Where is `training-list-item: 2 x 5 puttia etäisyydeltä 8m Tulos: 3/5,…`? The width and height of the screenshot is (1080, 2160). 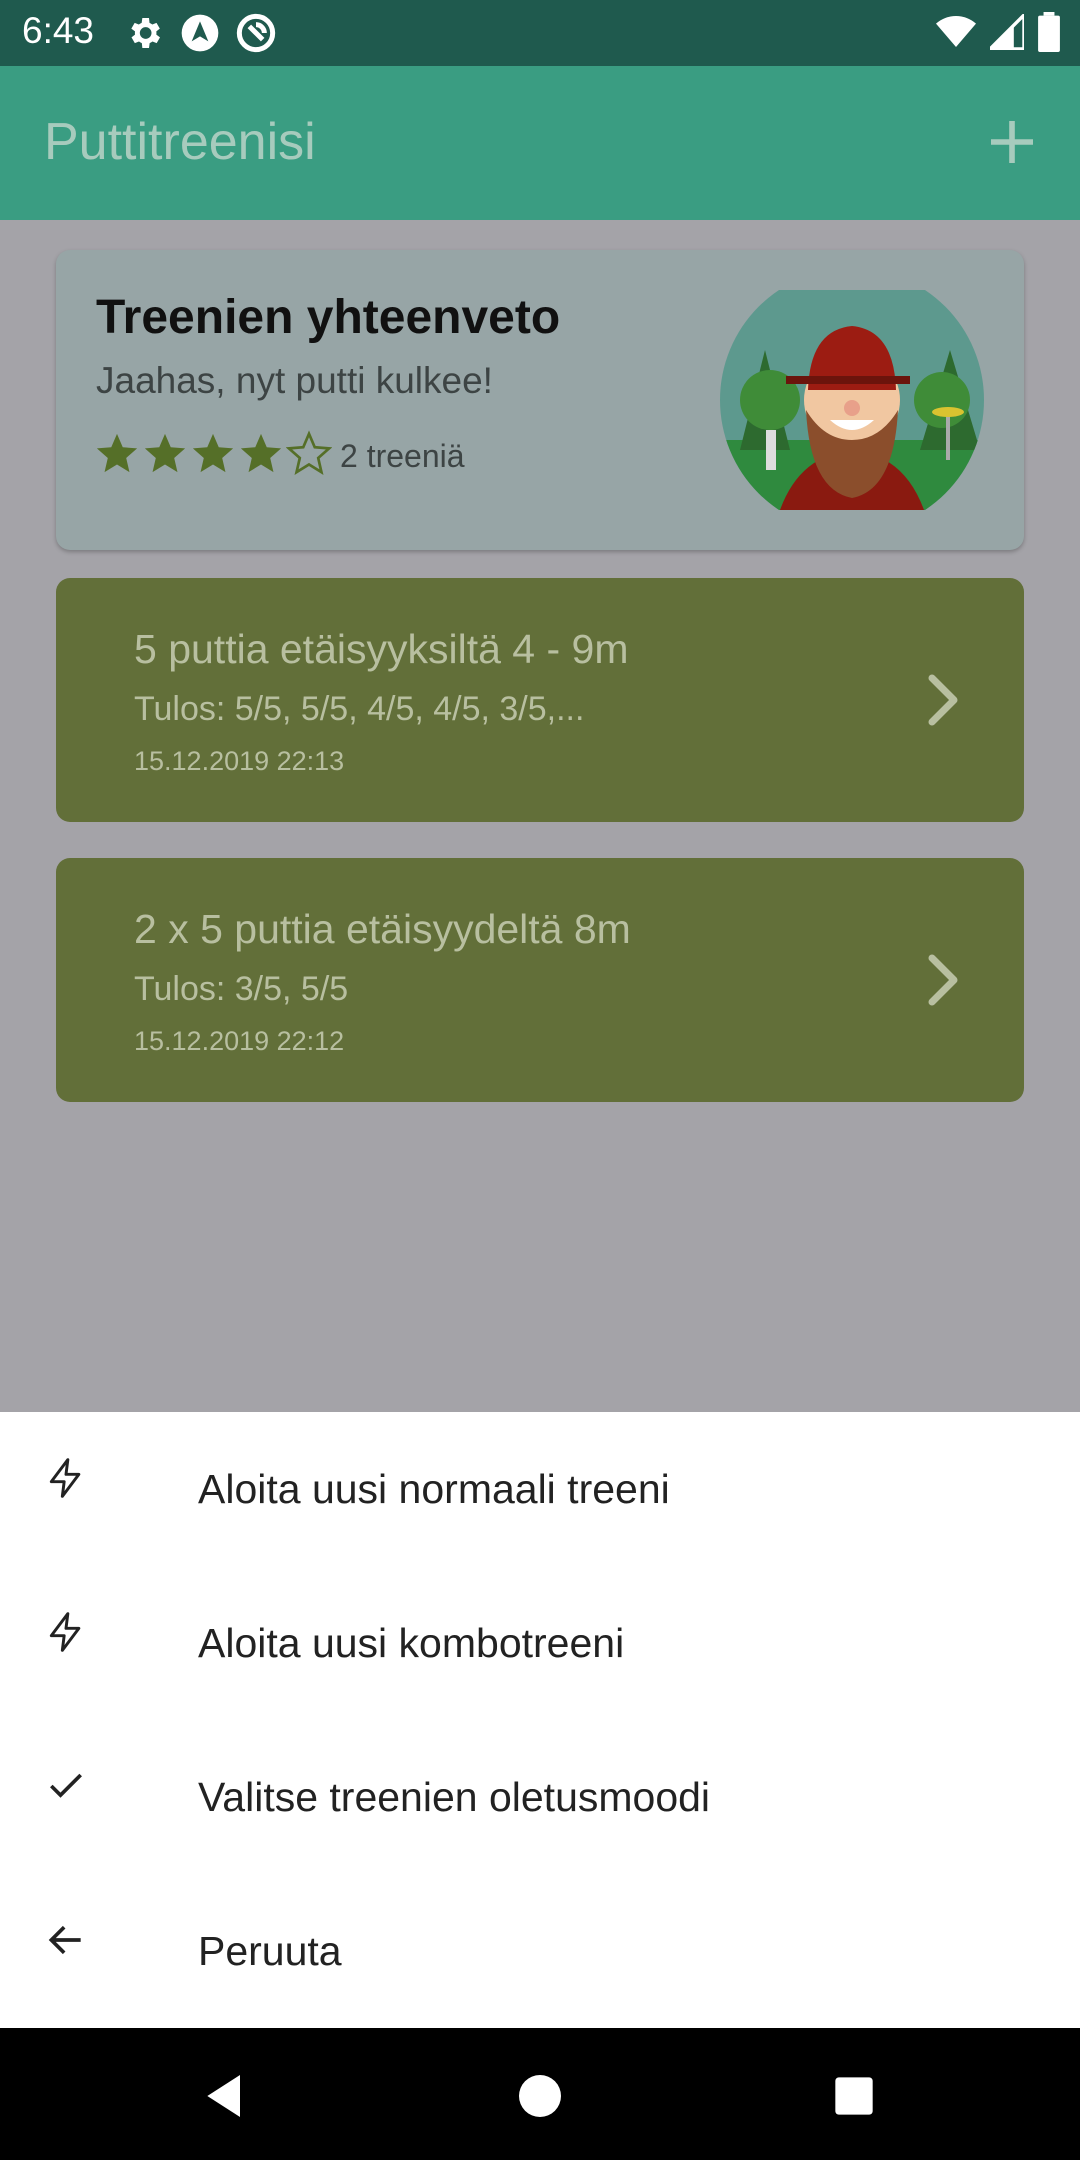
training-list-item: 2 x 5 puttia etäisyydeltä 8m Tulos: 3/5,… is located at coordinates (540, 980).